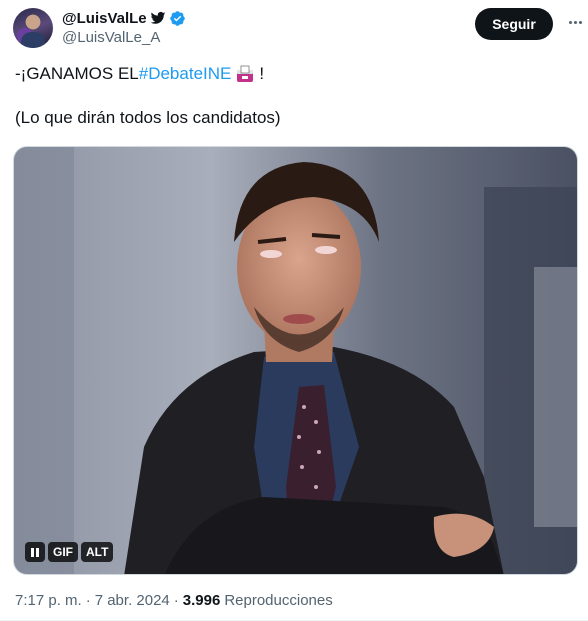  I want to click on follow-button: Seguir, so click(514, 24).